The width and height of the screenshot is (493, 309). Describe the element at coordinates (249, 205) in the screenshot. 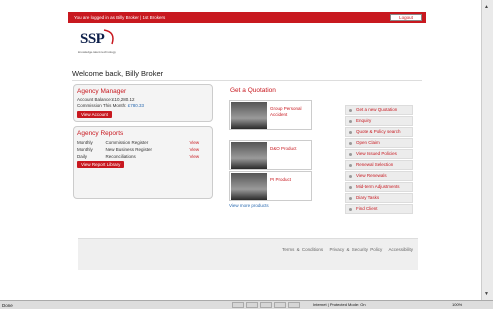

I see `view-more-products-link: View more products` at that location.